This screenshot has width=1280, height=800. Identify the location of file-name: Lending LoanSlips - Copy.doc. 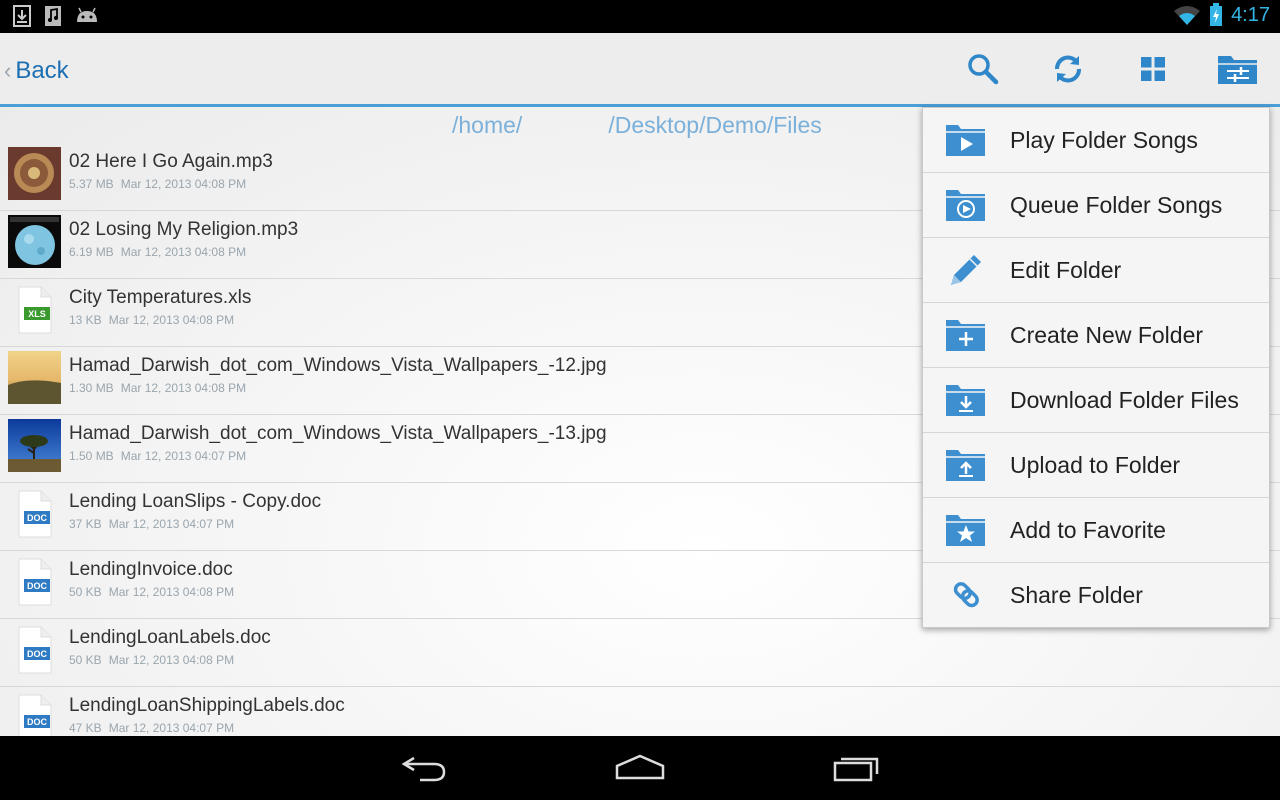
(195, 501).